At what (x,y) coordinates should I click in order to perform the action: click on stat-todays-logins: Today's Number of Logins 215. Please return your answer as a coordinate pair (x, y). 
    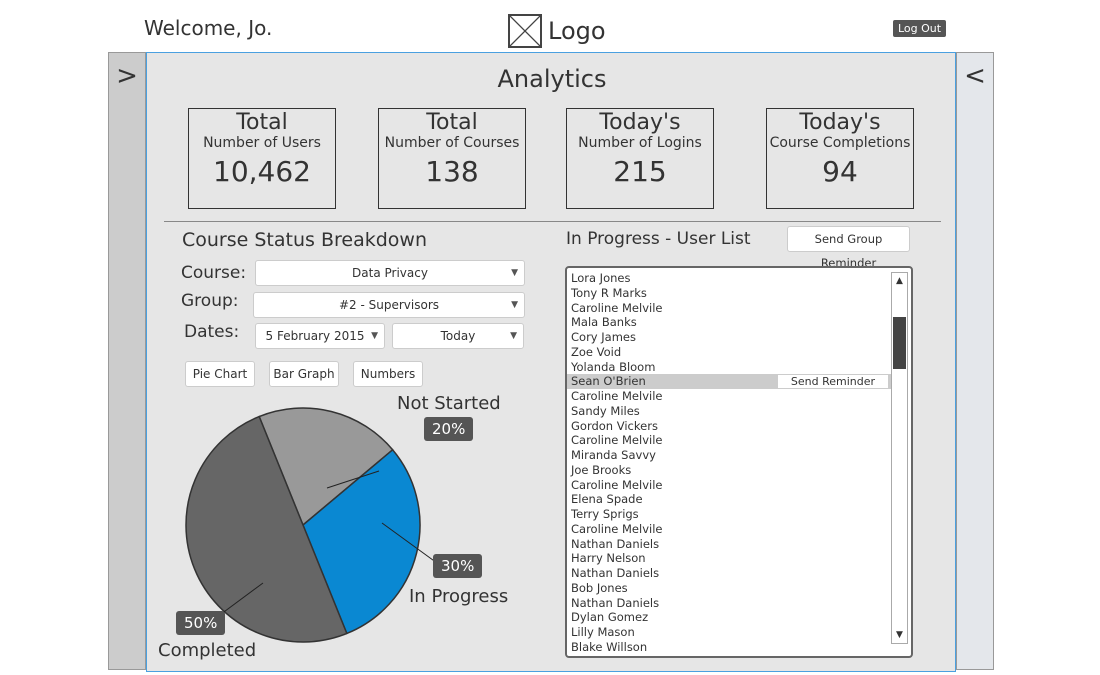
    Looking at the image, I should click on (640, 158).